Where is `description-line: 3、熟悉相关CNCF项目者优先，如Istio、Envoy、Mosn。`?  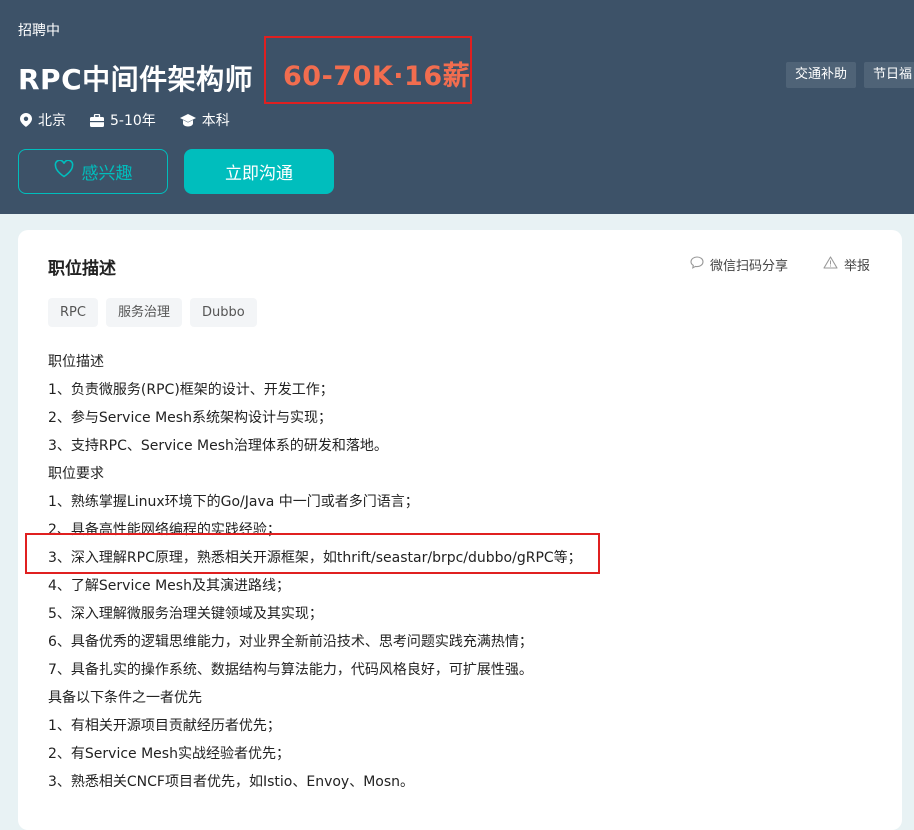
description-line: 3、熟悉相关CNCF项目者优先，如Istio、Envoy、Mosn。 is located at coordinates (231, 782).